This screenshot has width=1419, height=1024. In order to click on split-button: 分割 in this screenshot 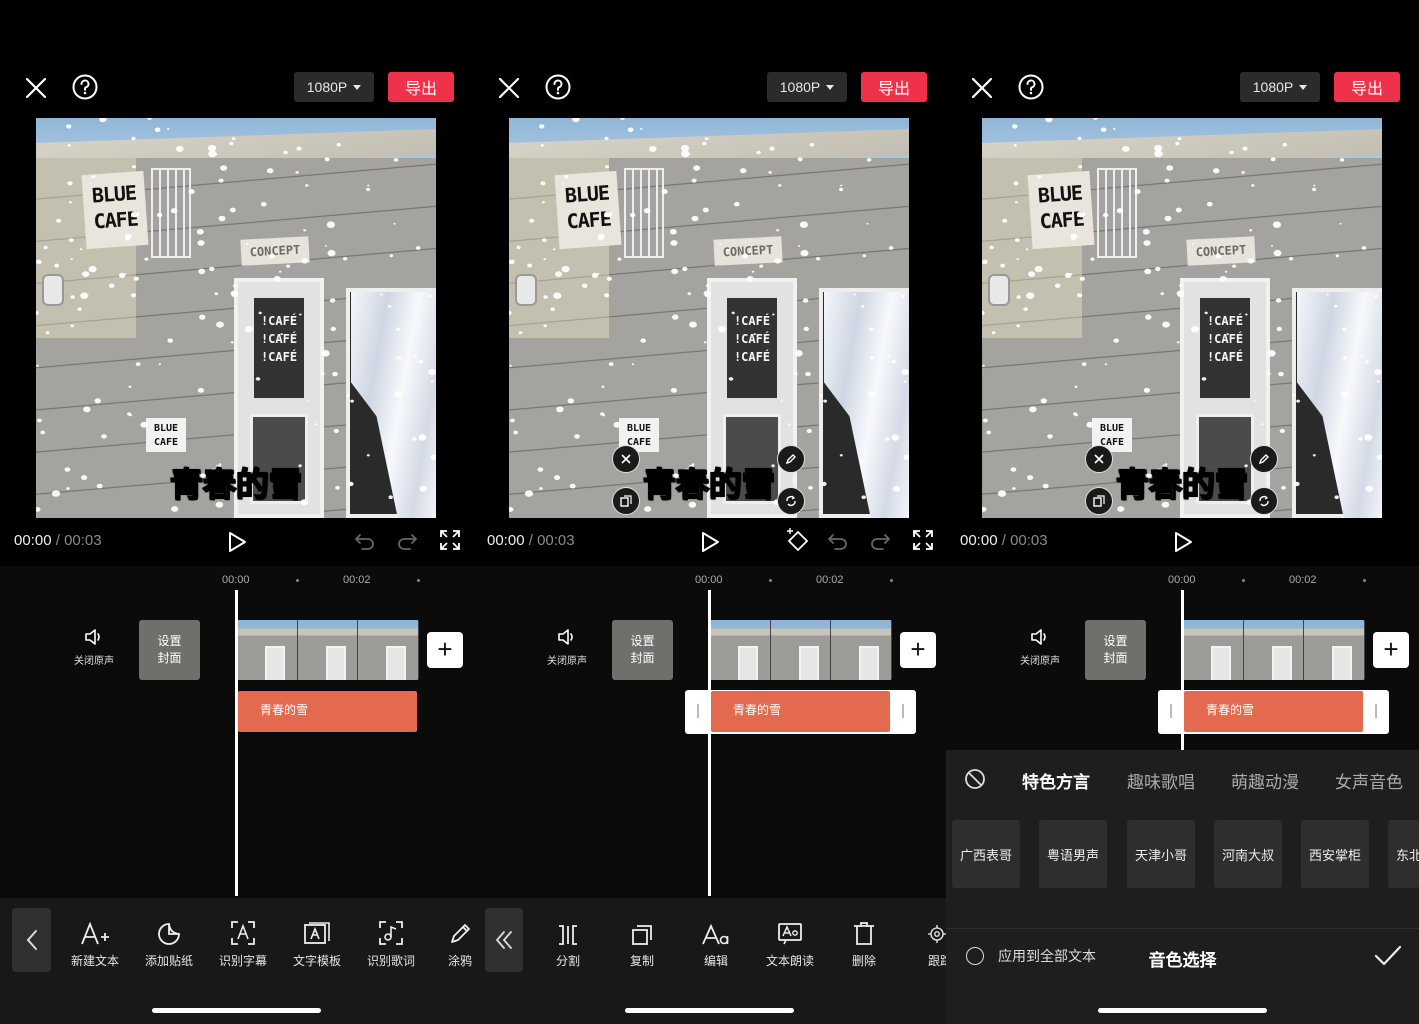, I will do `click(568, 943)`.